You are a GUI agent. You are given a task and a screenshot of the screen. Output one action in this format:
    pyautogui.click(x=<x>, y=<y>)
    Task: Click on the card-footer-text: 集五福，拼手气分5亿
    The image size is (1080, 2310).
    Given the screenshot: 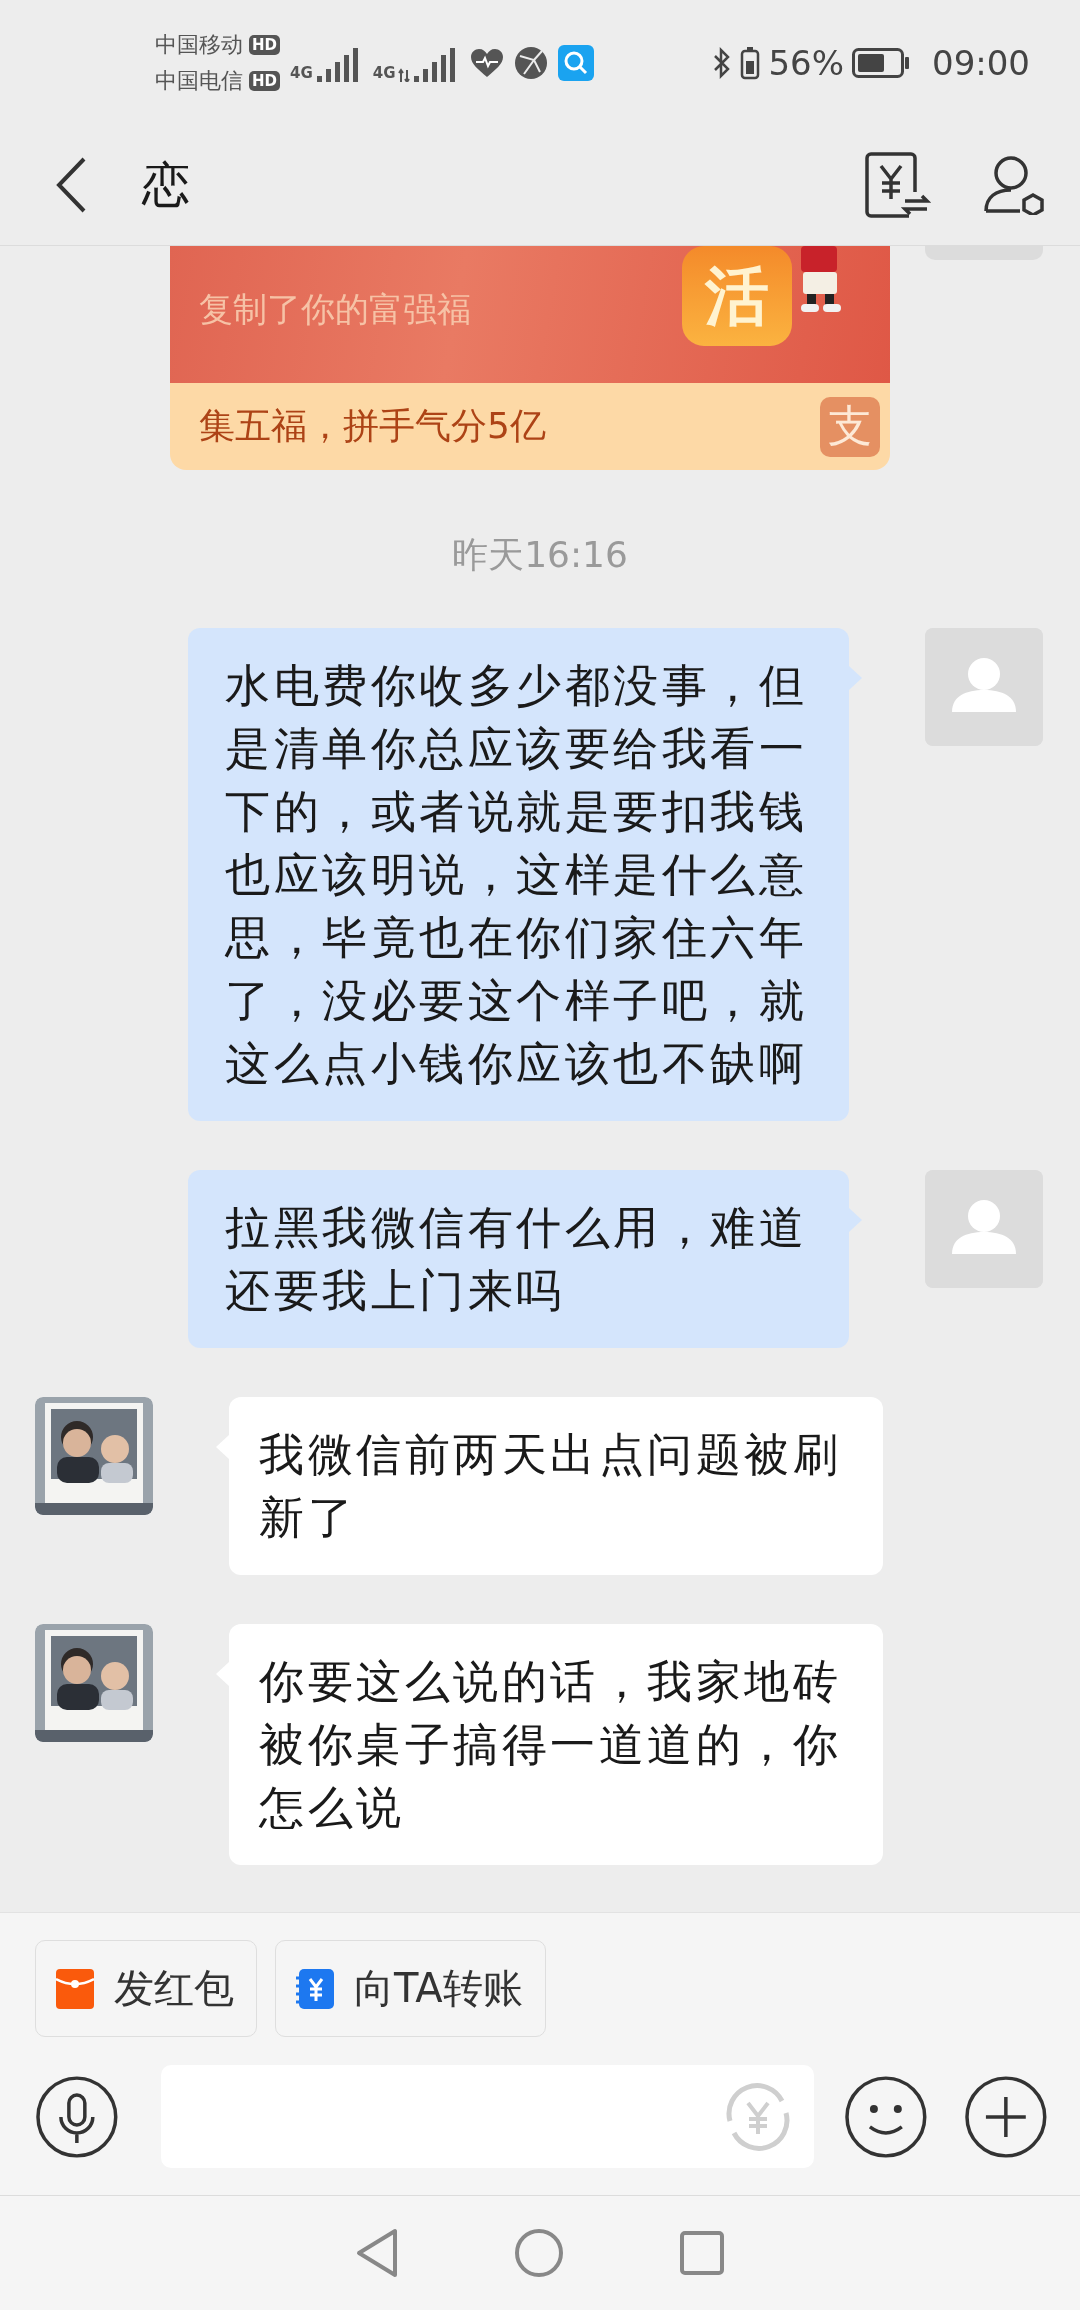 What is the action you would take?
    pyautogui.click(x=373, y=426)
    